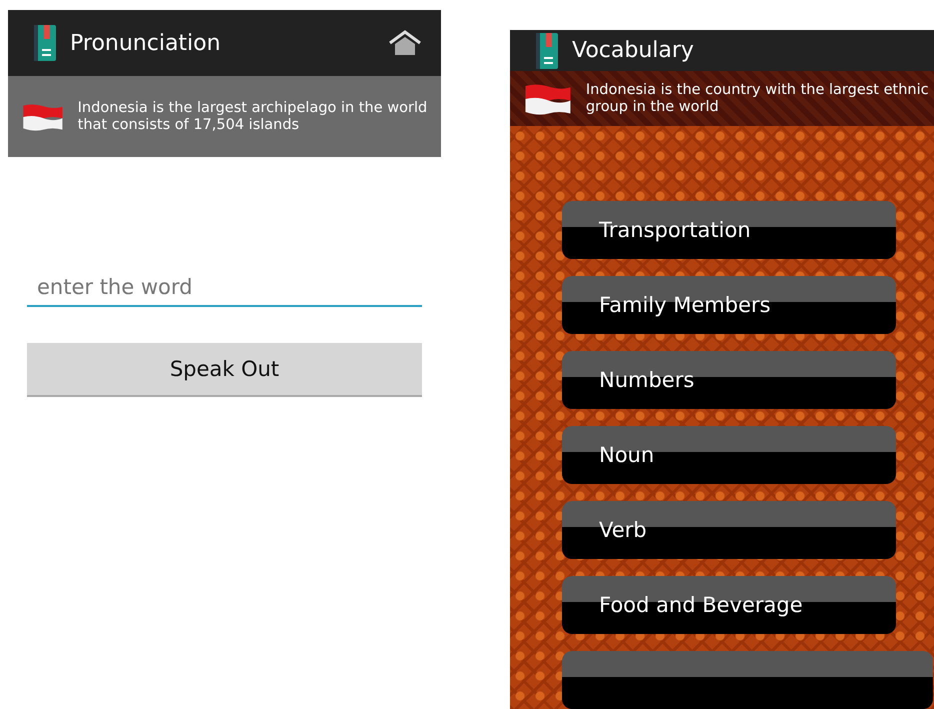 This screenshot has width=934, height=709. What do you see at coordinates (729, 305) in the screenshot?
I see `category-button: Family Members` at bounding box center [729, 305].